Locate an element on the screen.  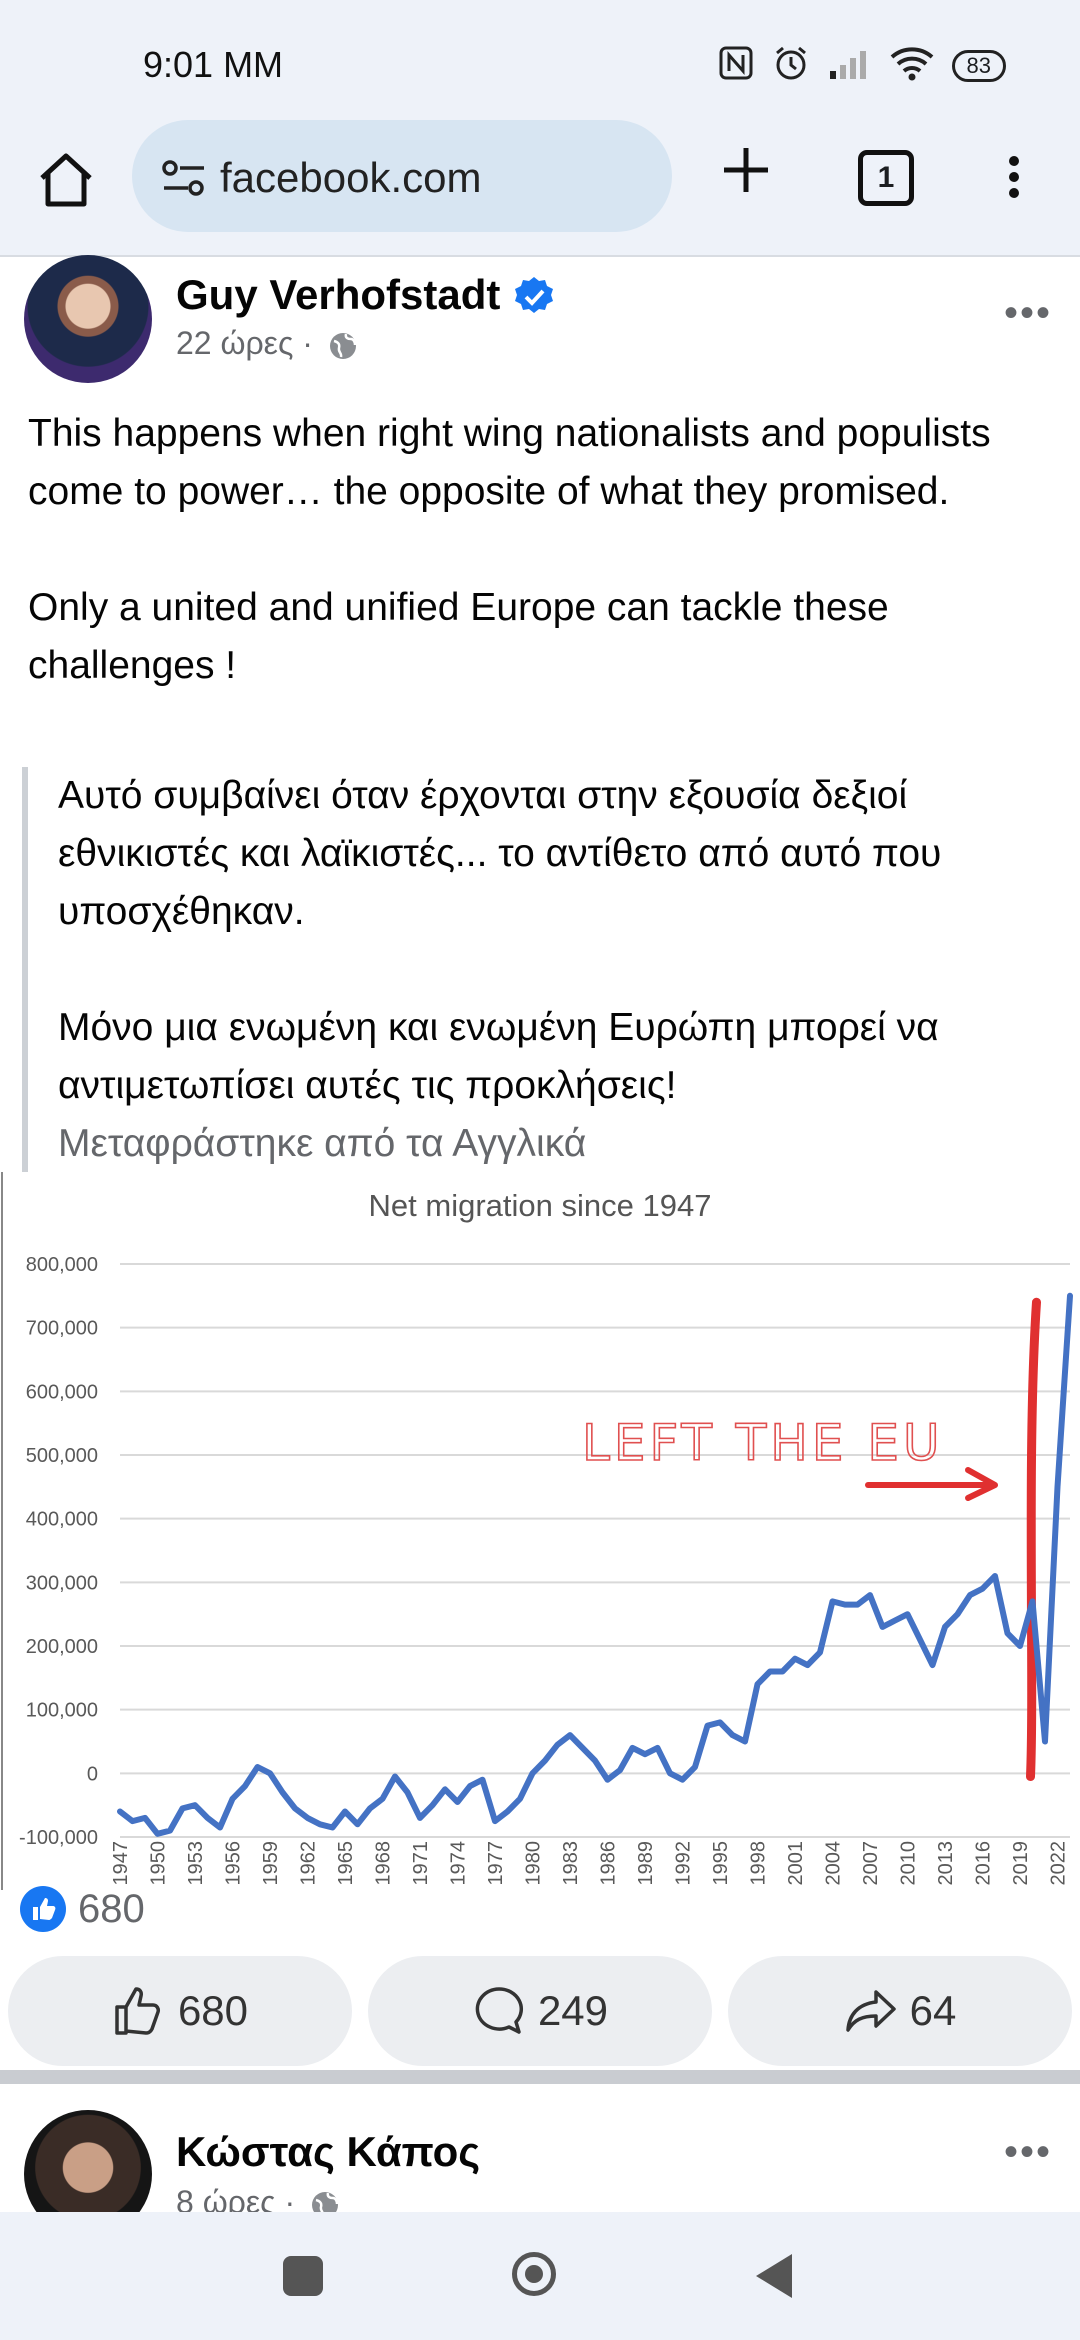
x-tick-label: 1953 is located at coordinates (196, 1863).